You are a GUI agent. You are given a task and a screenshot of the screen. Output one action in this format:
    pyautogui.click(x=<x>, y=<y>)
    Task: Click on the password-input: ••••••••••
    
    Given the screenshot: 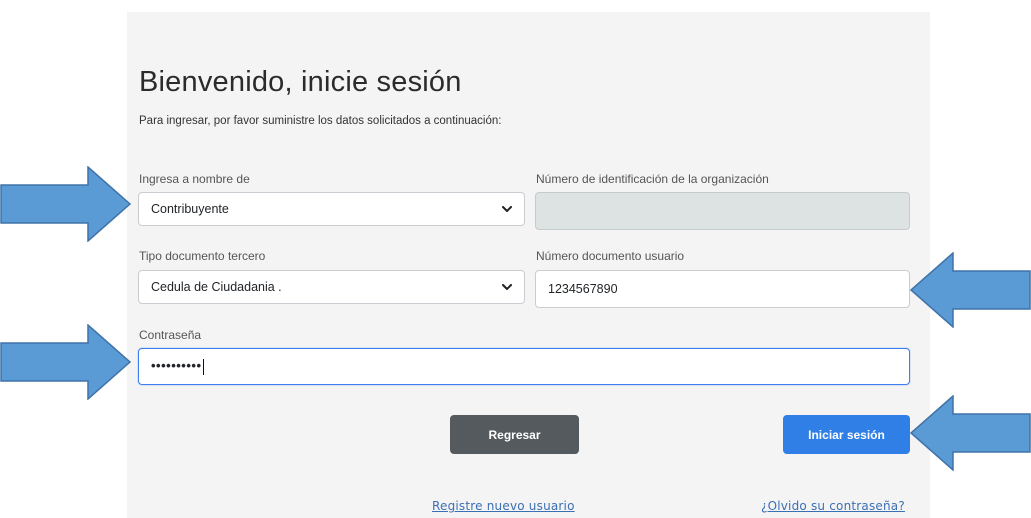 What is the action you would take?
    pyautogui.click(x=524, y=366)
    